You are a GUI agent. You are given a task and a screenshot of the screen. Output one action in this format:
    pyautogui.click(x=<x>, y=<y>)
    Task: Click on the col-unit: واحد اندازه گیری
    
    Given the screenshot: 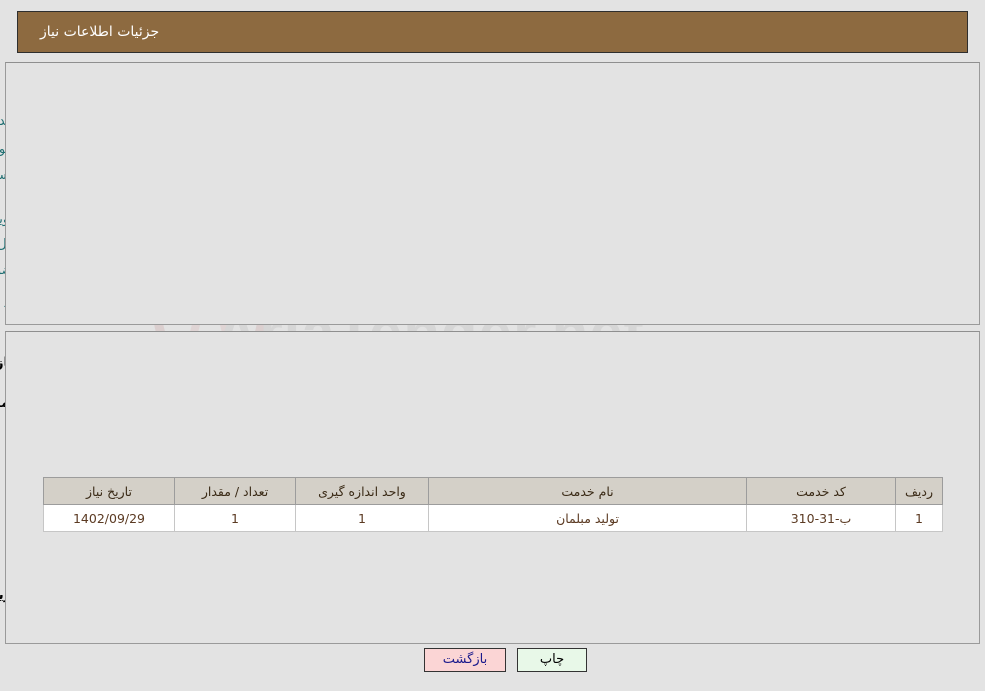 What is the action you would take?
    pyautogui.click(x=362, y=491)
    